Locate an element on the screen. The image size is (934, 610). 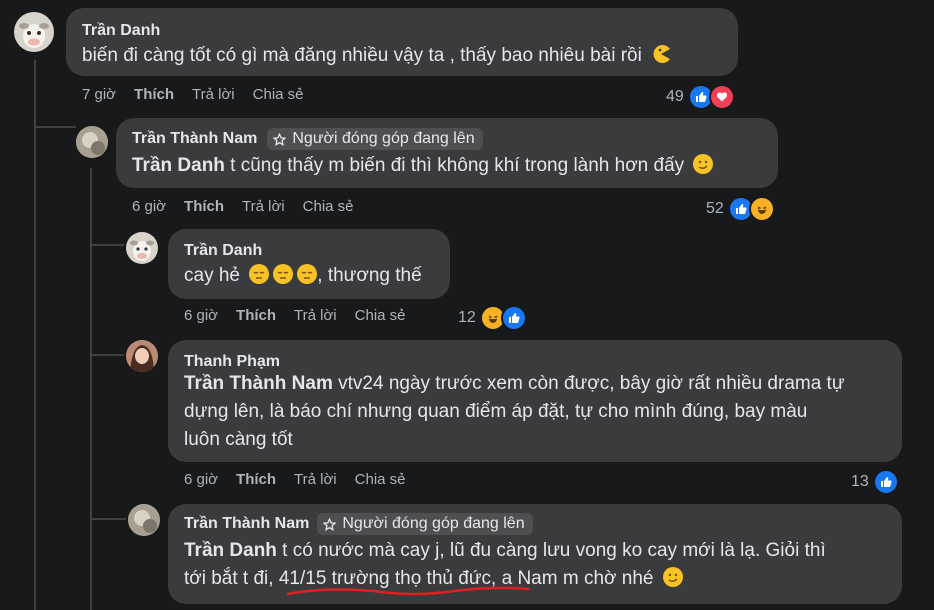
timestamp: 7 giờ is located at coordinates (99, 94).